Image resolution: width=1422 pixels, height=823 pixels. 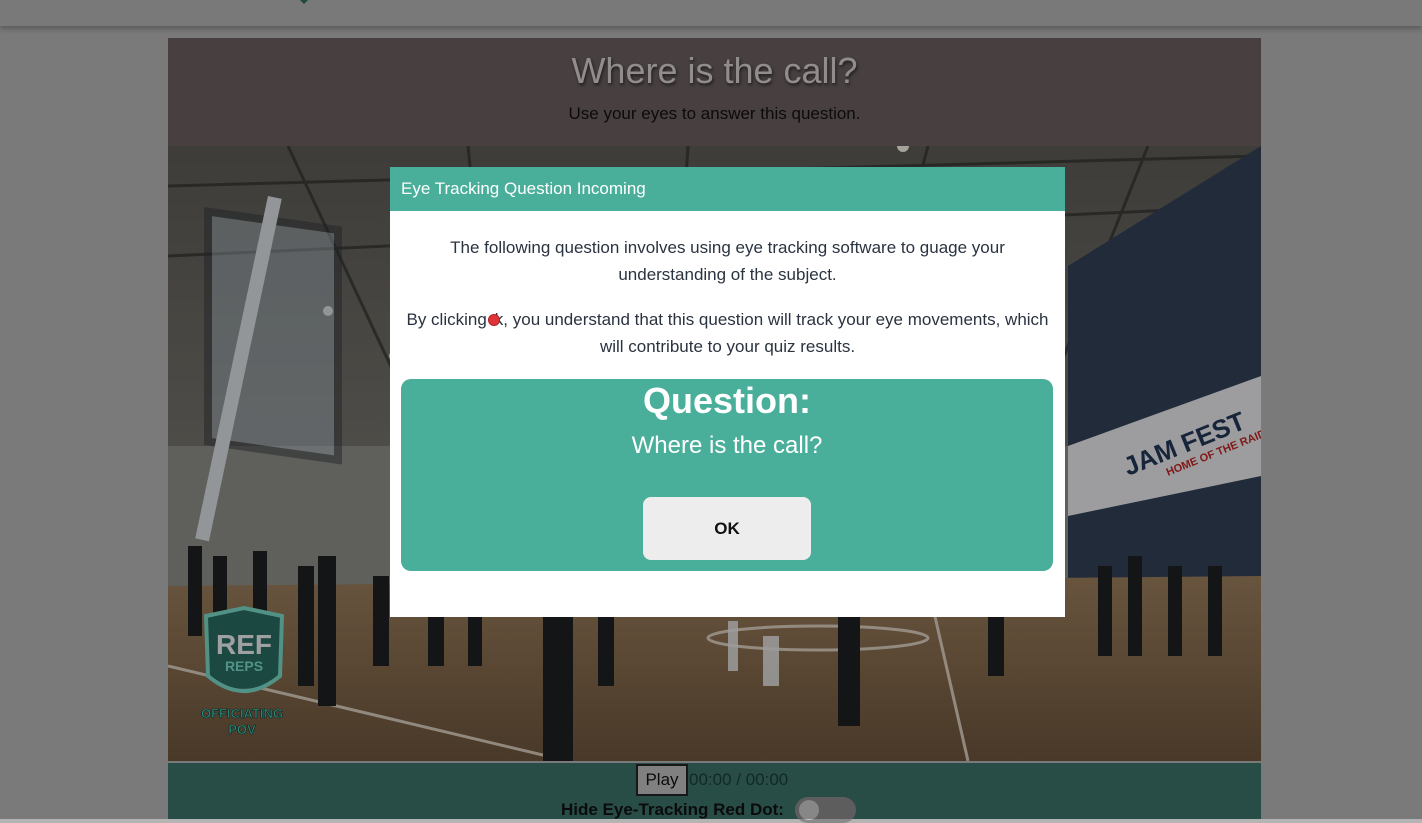 I want to click on paragraph-2-start: By clicking, so click(x=446, y=319).